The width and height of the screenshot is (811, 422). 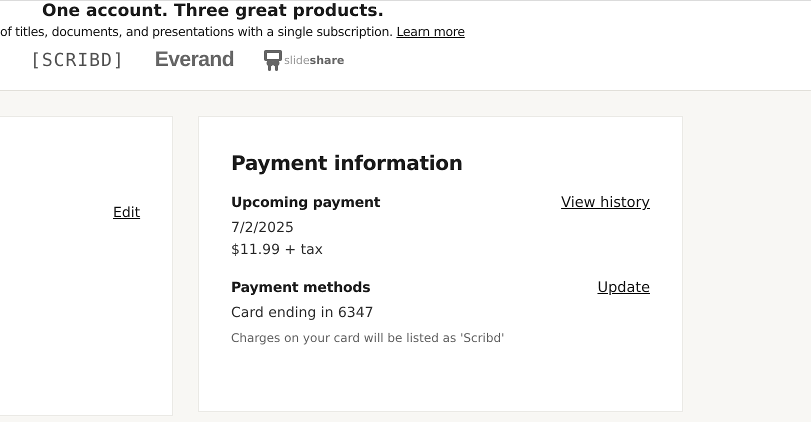 I want to click on detail-text: 7/2/2025, so click(x=263, y=228).